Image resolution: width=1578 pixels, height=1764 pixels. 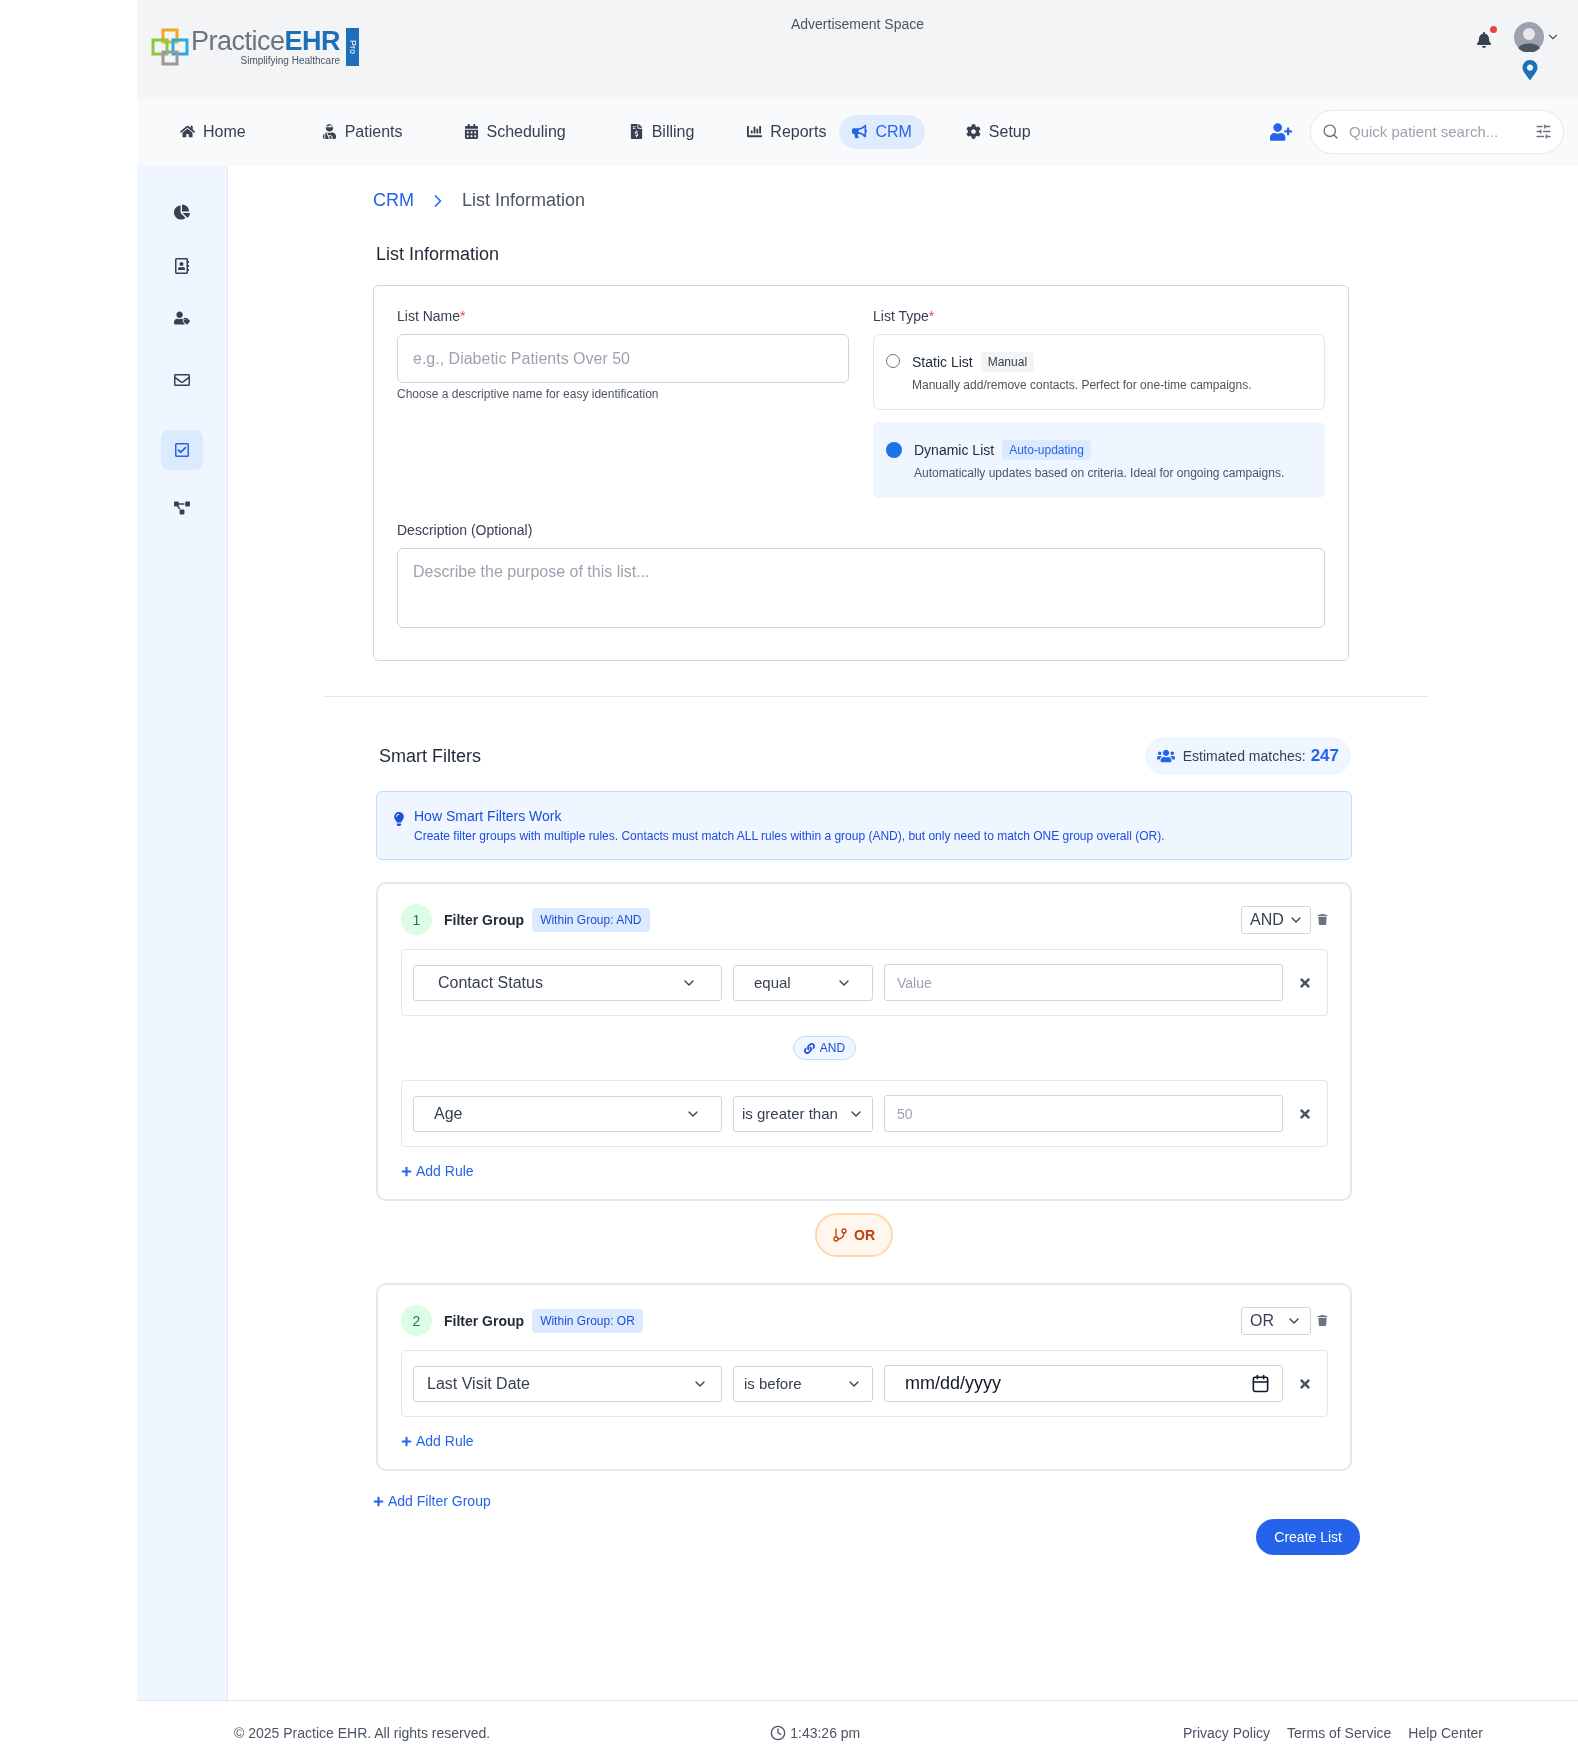 I want to click on nav-tab: Home, so click(x=213, y=131).